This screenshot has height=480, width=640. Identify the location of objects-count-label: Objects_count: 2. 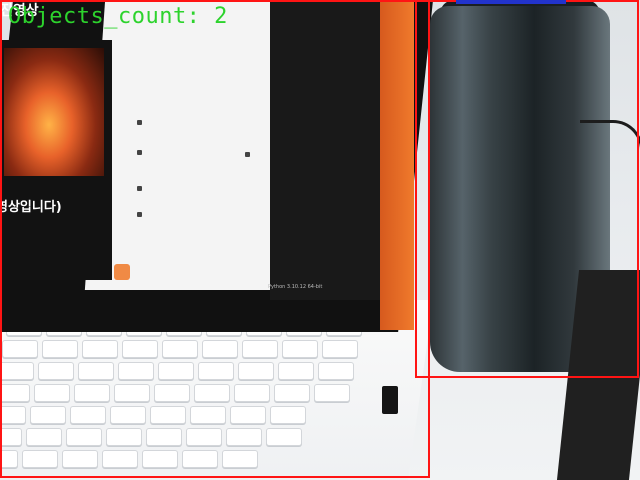
(118, 16).